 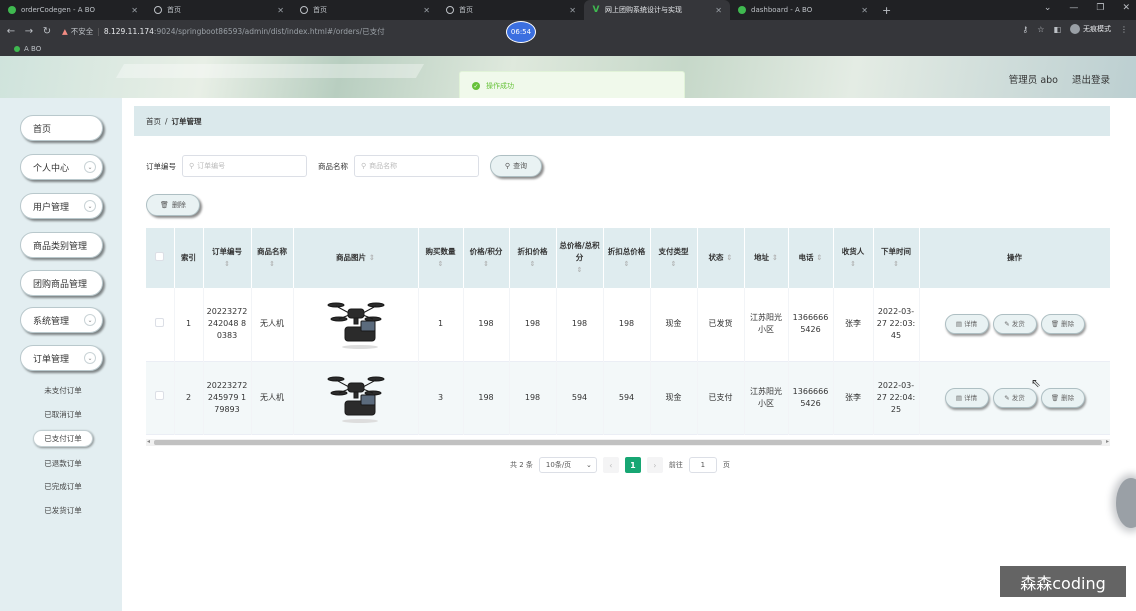 I want to click on sidebar-item: 商品类别管理, so click(x=61, y=245).